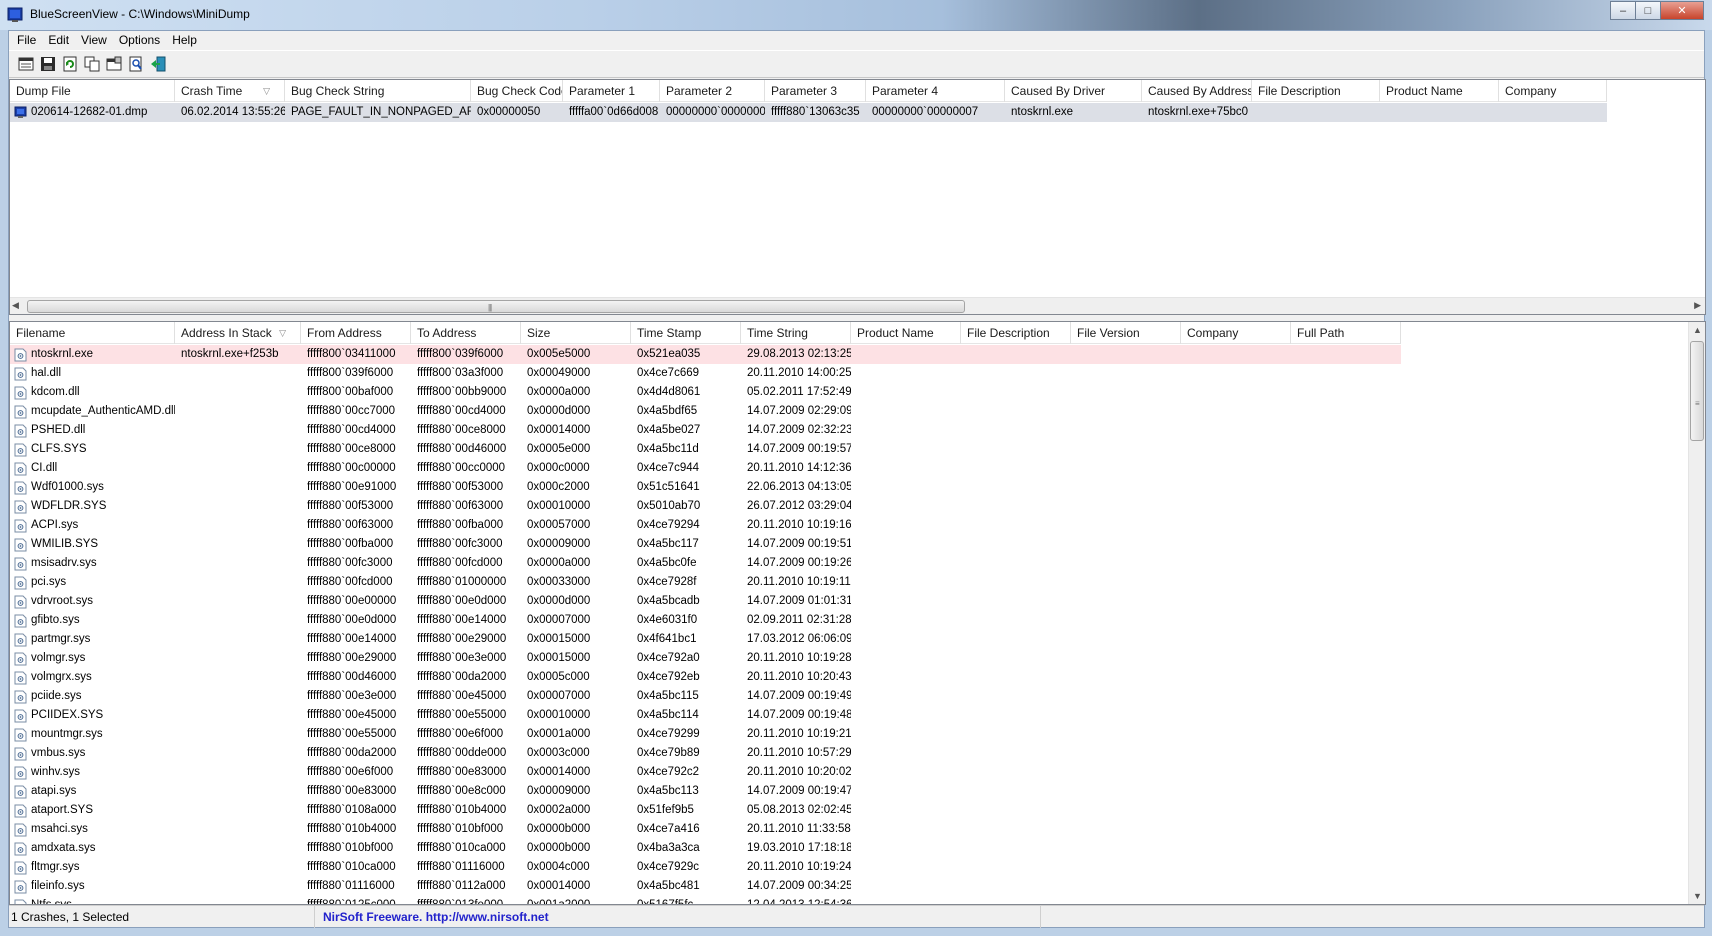 Image resolution: width=1712 pixels, height=936 pixels. I want to click on scroll-up-icon: ▲, so click(1697, 330).